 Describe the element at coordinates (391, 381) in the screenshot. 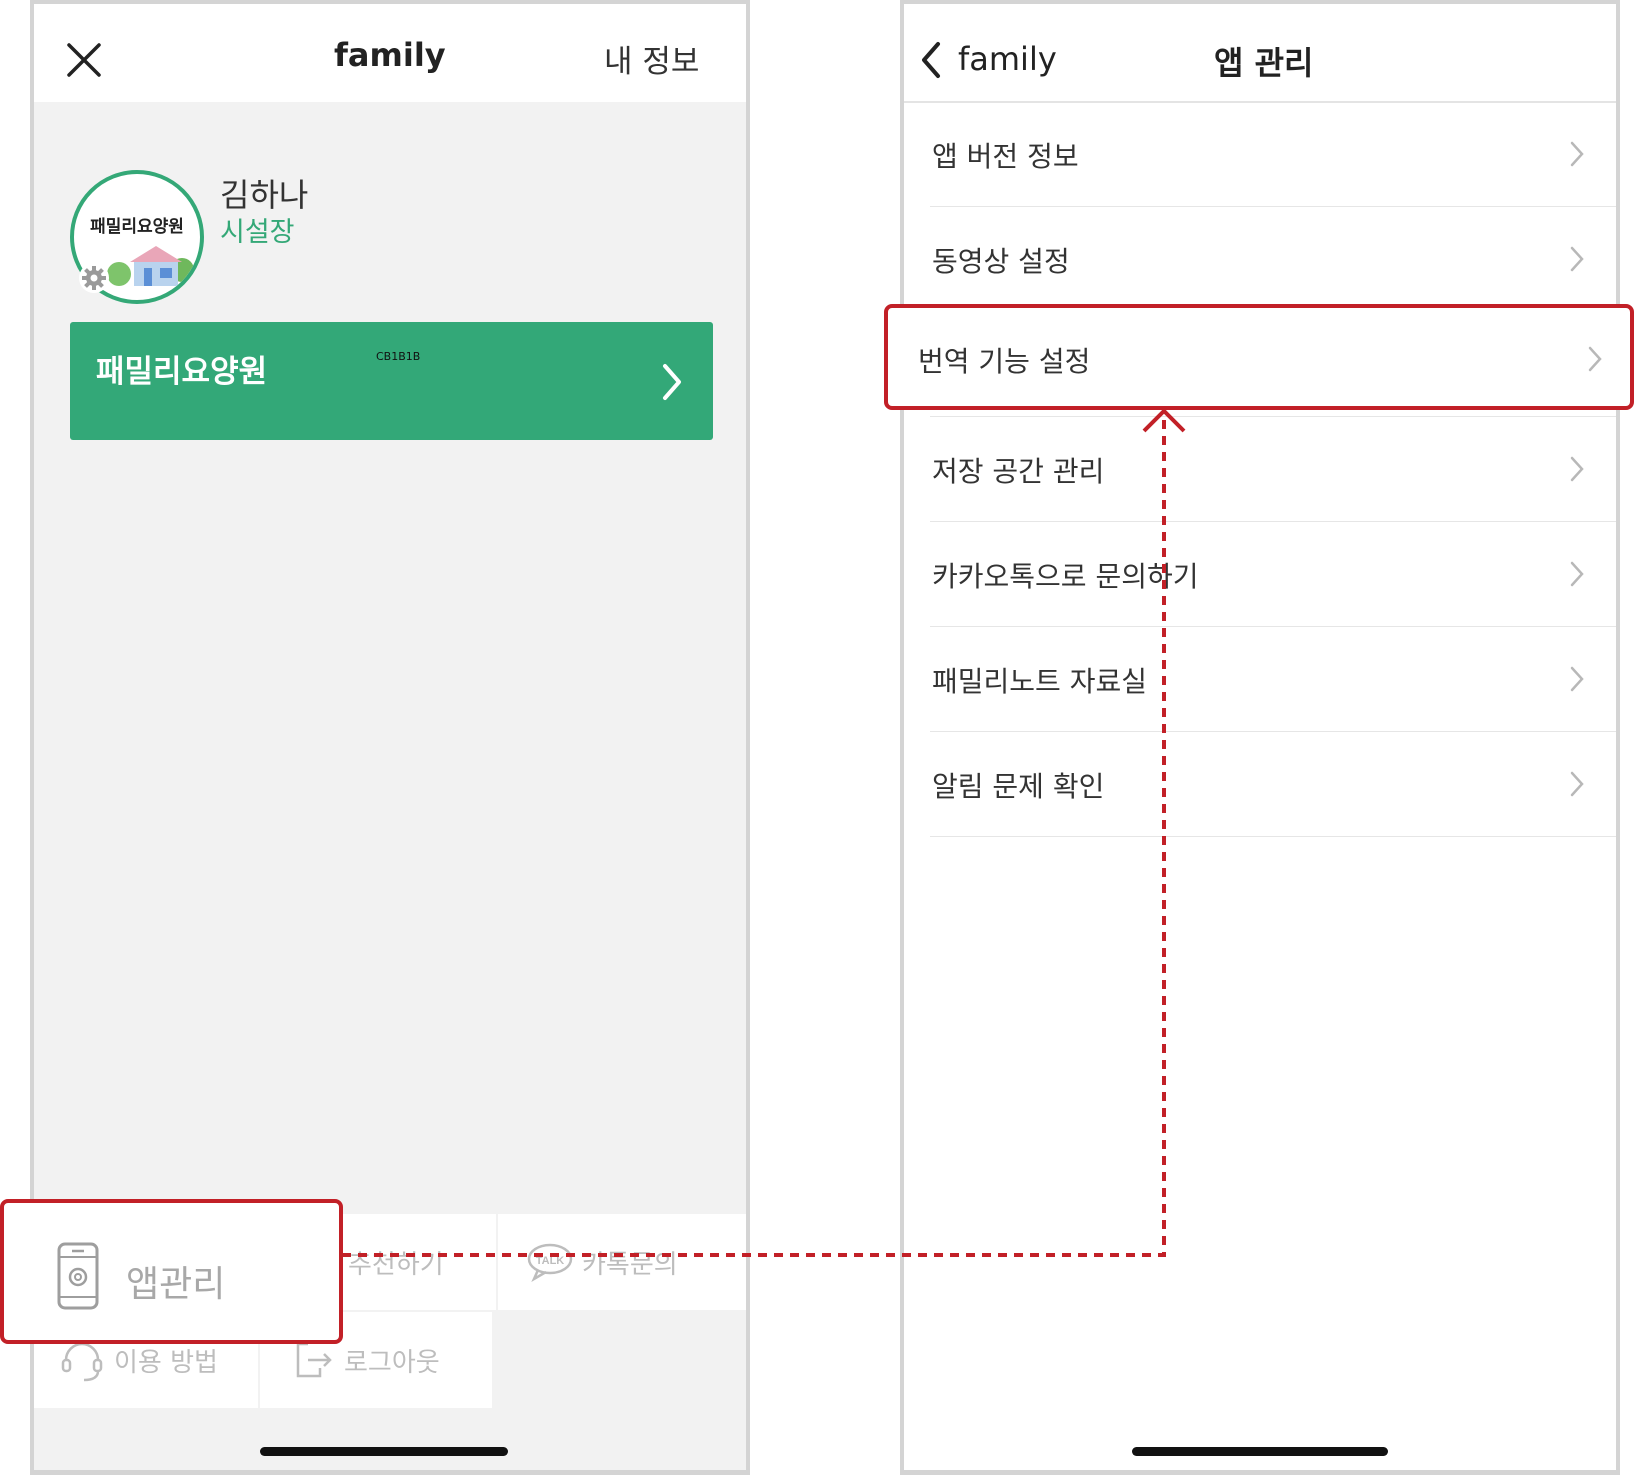

I see `facility-card: 패밀리요양원 CB1B1B` at that location.